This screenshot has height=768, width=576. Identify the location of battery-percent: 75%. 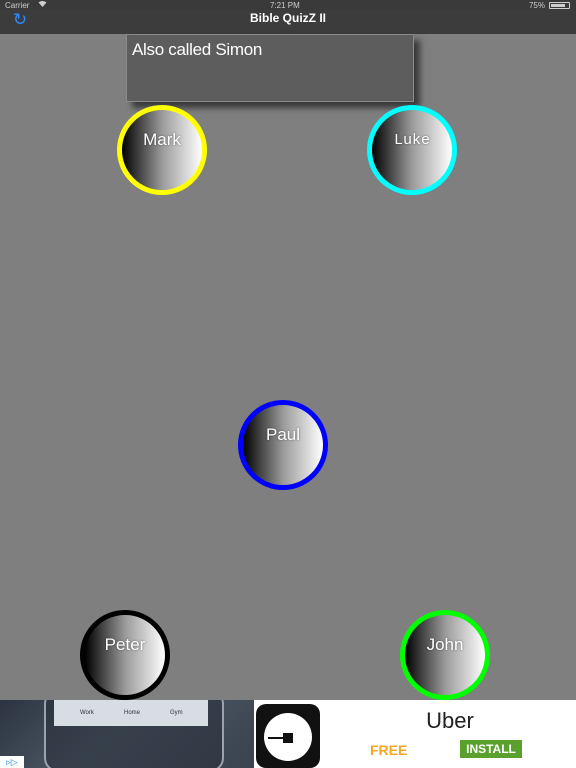
(536, 5).